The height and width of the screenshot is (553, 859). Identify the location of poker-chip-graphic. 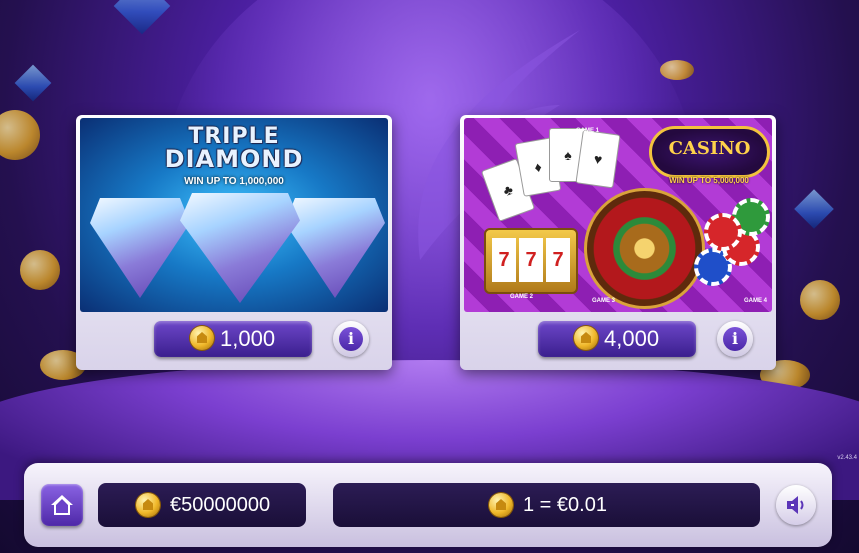
(723, 232).